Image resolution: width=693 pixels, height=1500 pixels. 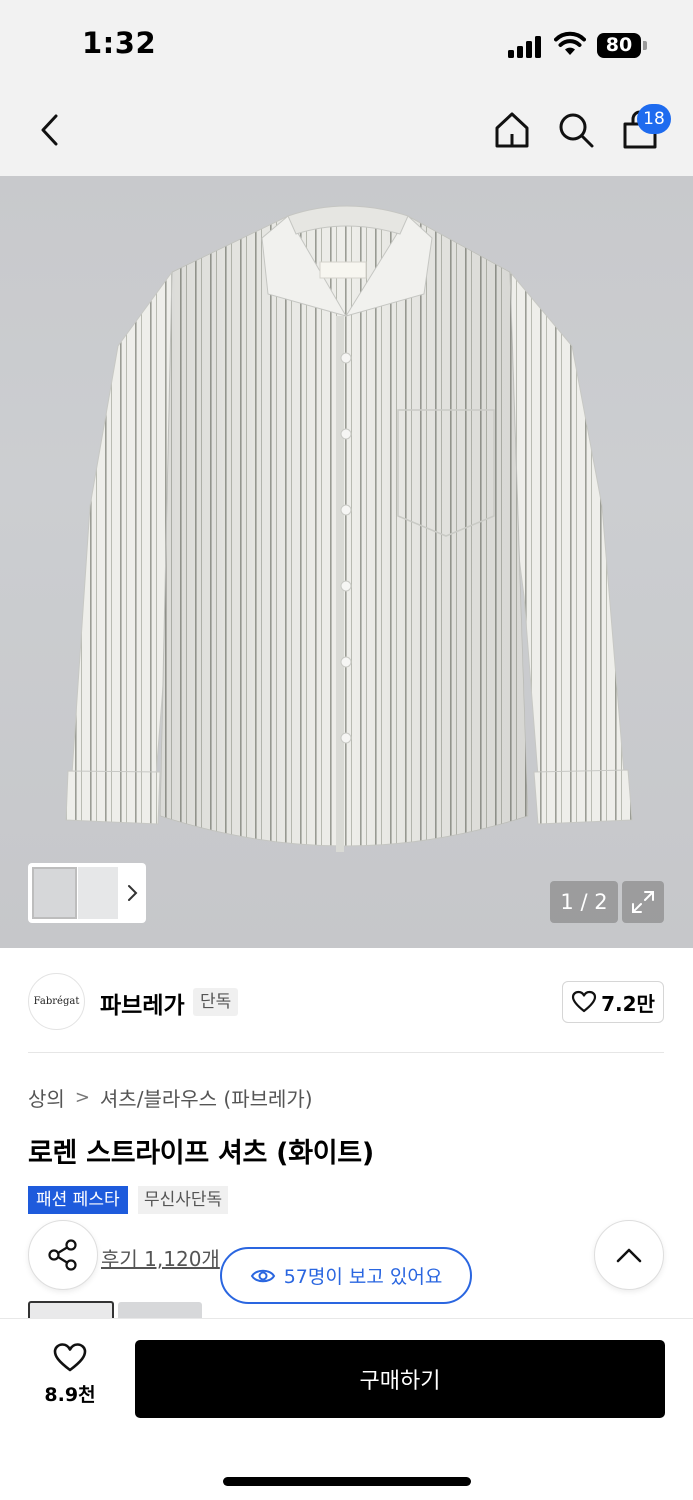 I want to click on home-icon, so click(x=512, y=130).